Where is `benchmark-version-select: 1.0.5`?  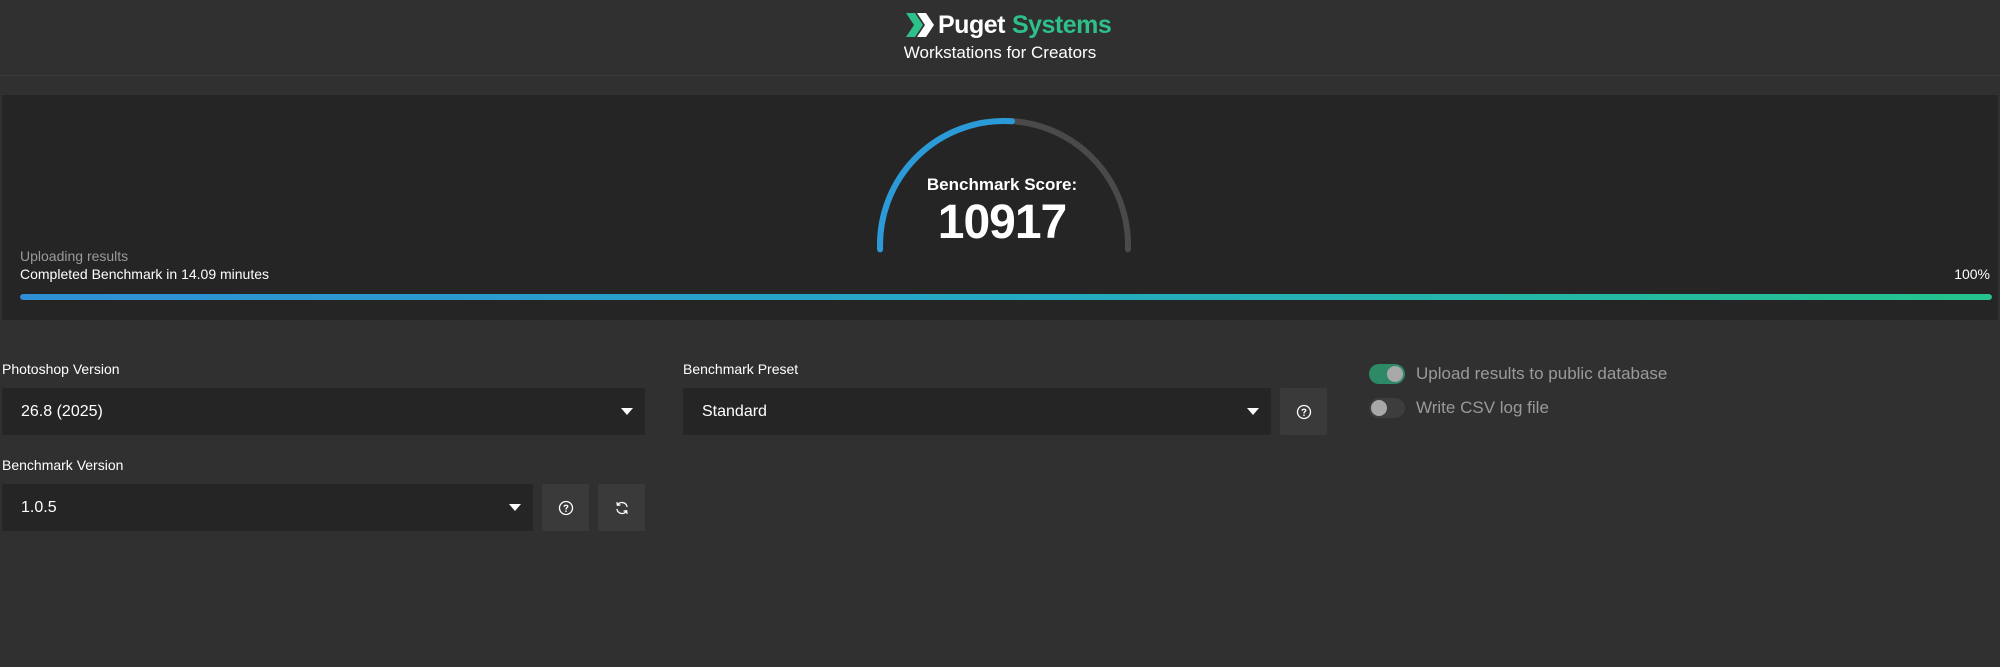
benchmark-version-select: 1.0.5 is located at coordinates (267, 507).